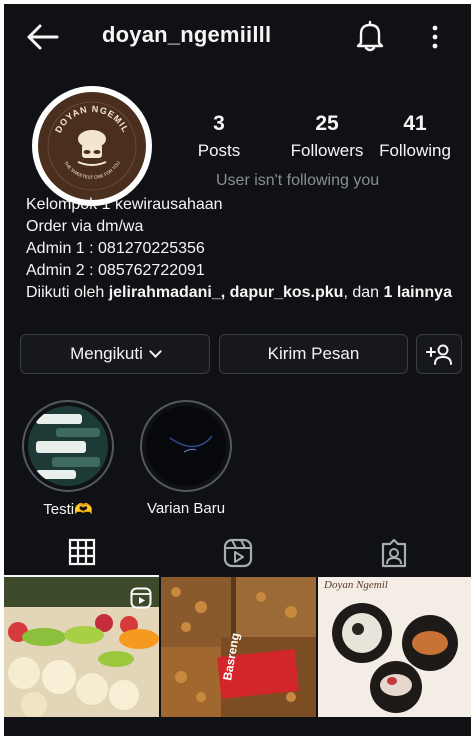 The height and width of the screenshot is (740, 475). Describe the element at coordinates (186, 508) in the screenshot. I see `highlight-label: Varian Baru` at that location.